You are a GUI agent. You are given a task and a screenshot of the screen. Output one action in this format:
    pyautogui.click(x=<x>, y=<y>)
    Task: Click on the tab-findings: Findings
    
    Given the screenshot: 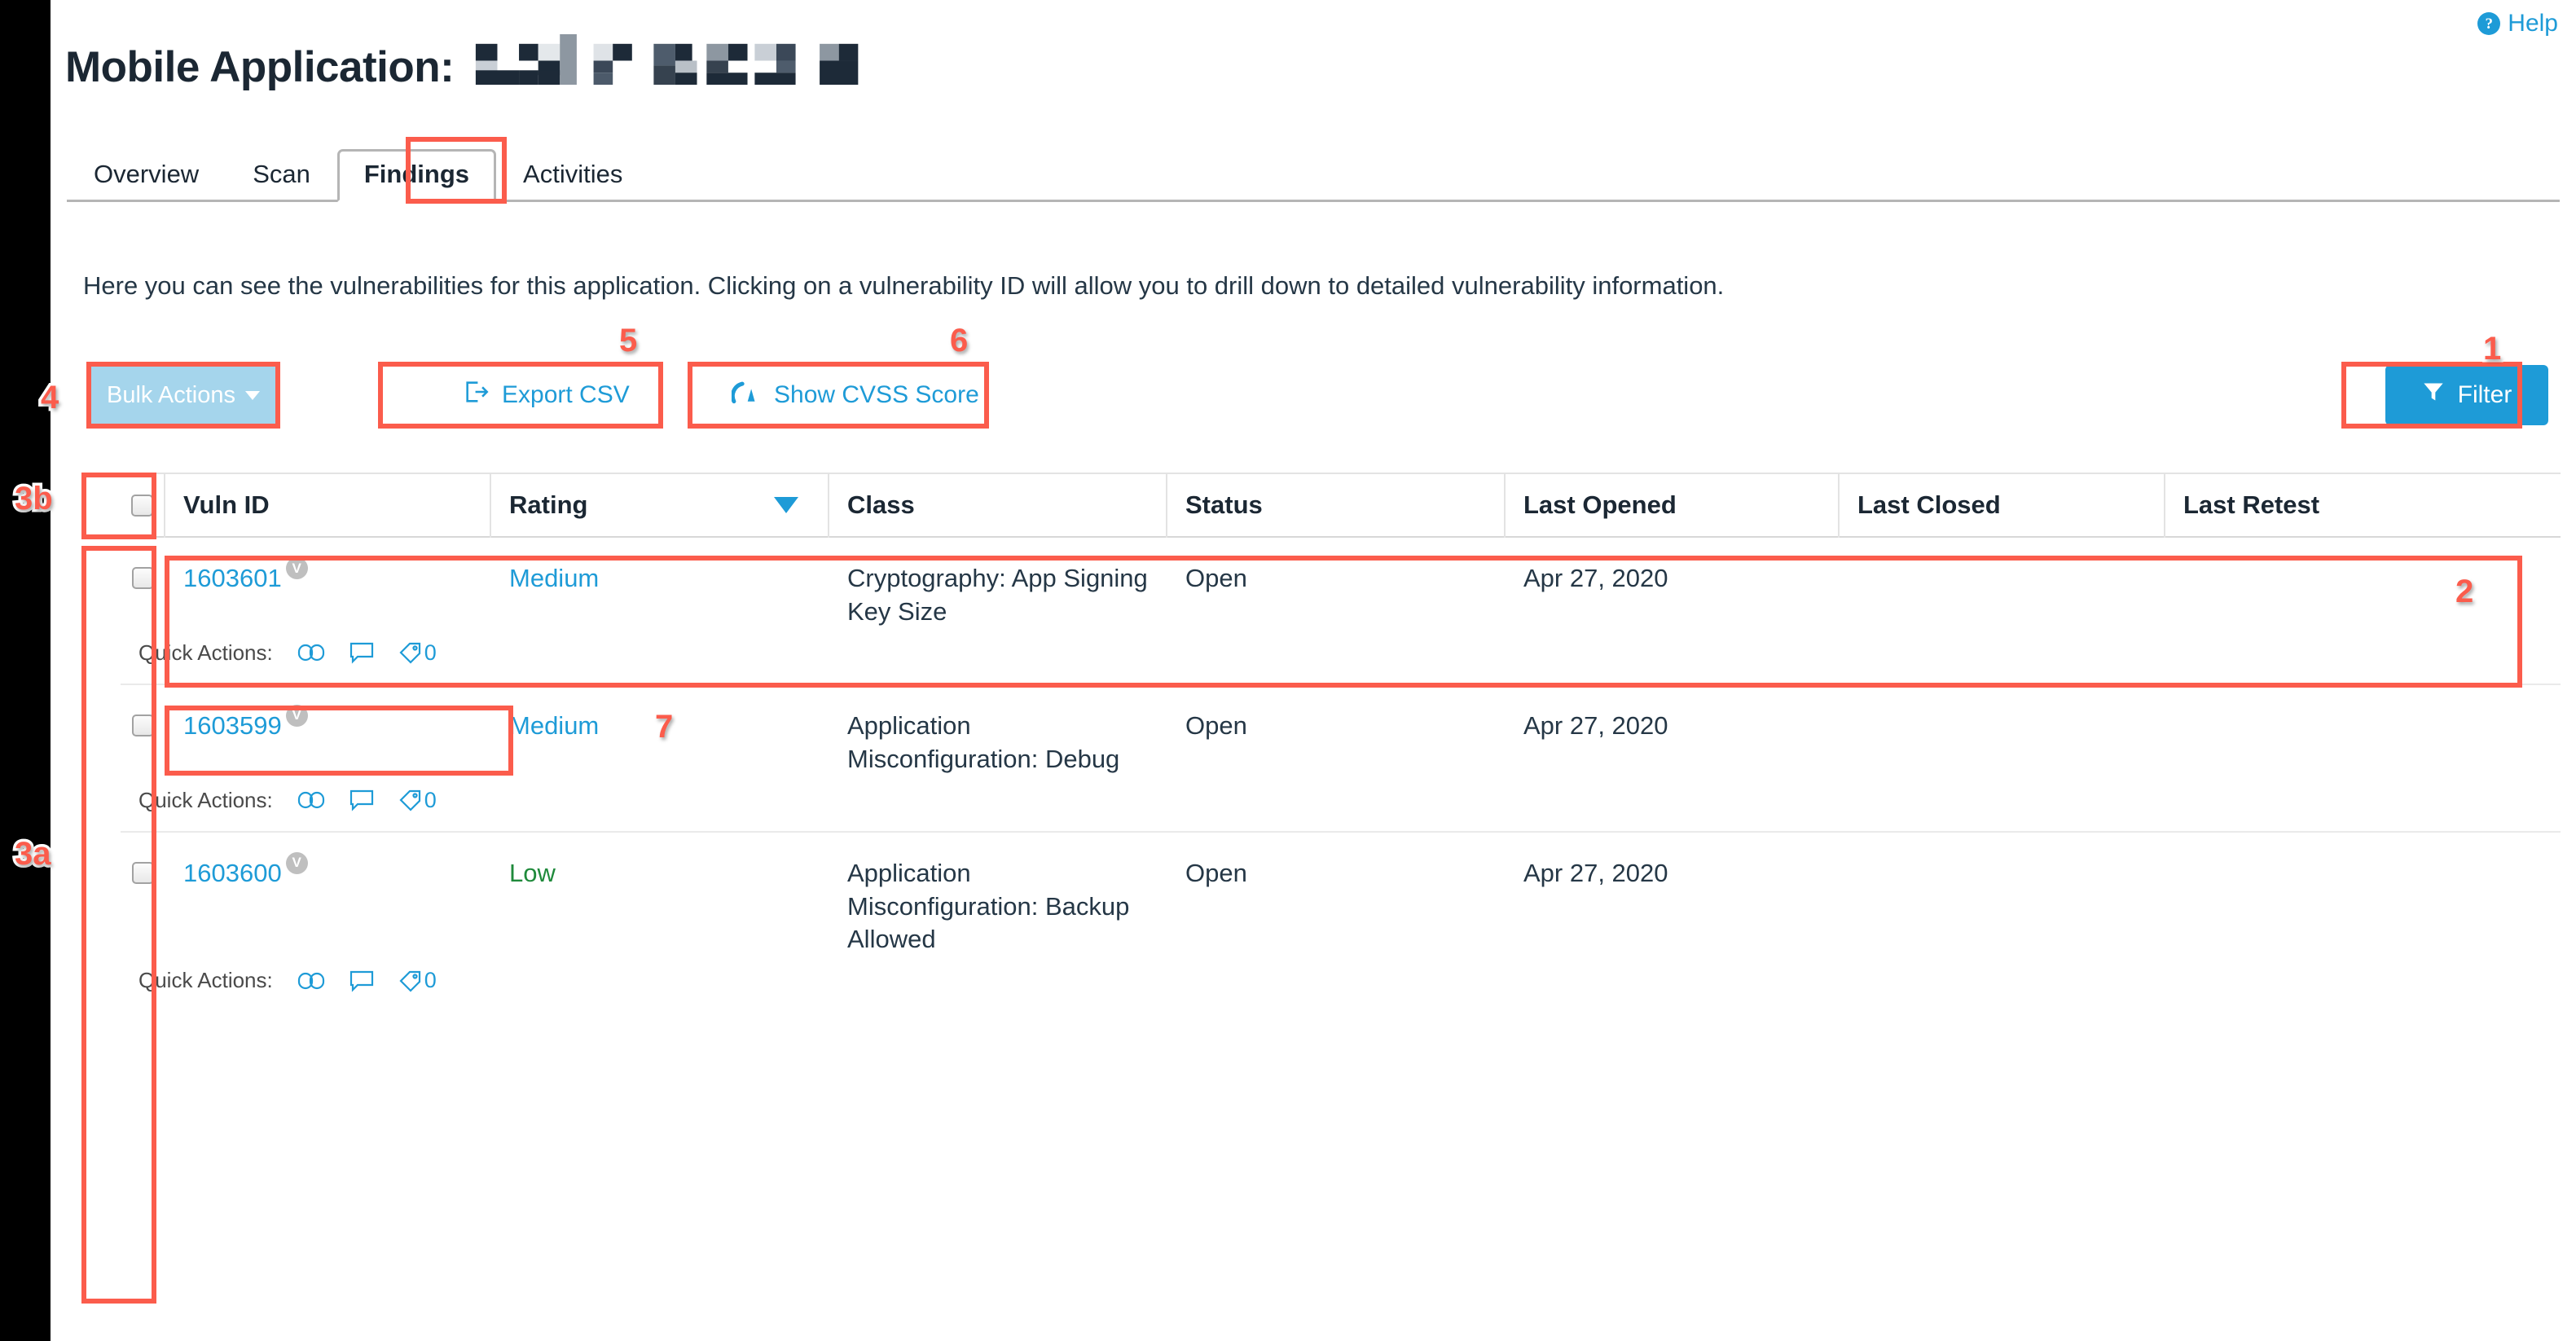 What is the action you would take?
    pyautogui.click(x=416, y=175)
    